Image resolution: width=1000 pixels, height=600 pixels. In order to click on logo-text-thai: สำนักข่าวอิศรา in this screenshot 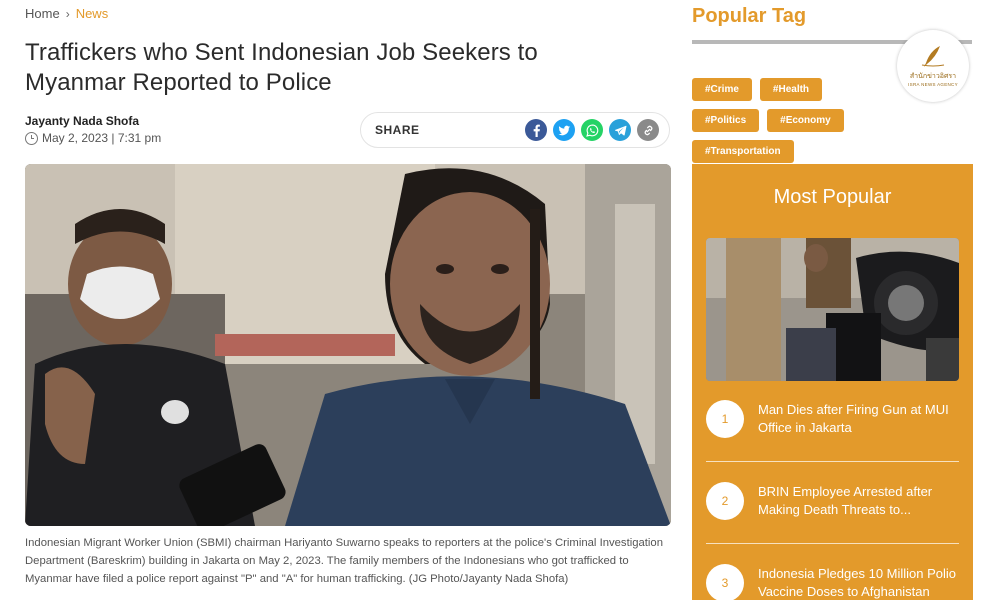, I will do `click(933, 76)`.